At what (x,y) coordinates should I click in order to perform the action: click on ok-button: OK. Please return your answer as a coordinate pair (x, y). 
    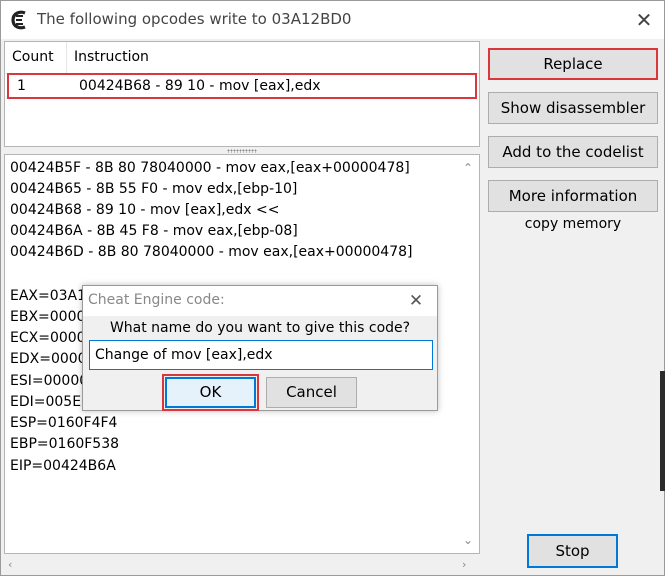
    Looking at the image, I should click on (210, 392).